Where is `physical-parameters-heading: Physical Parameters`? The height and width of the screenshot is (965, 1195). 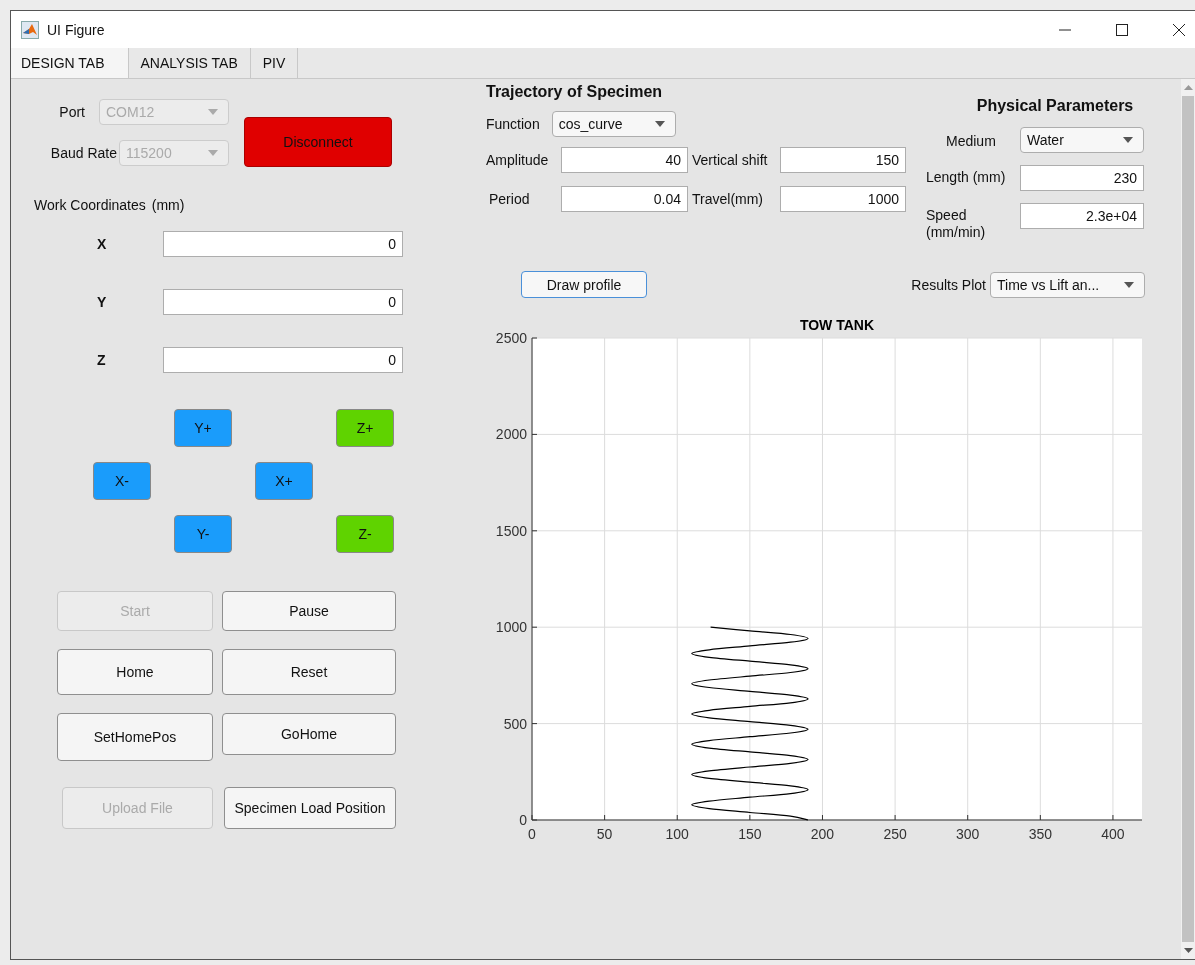 physical-parameters-heading: Physical Parameters is located at coordinates (1055, 106).